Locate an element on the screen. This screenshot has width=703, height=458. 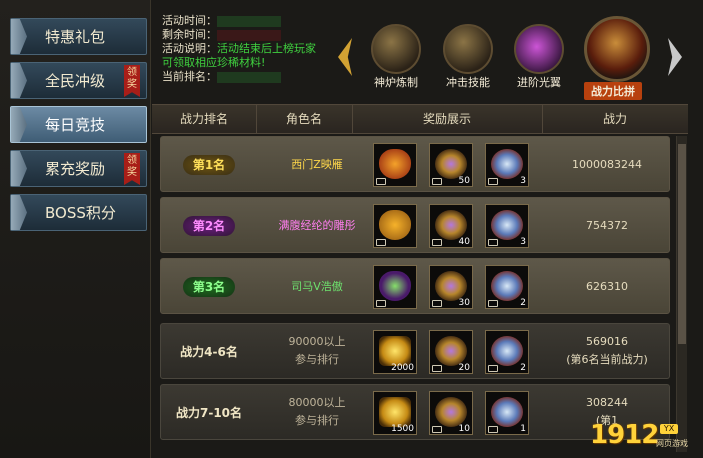
tab-furnace: 神炉炼制 is located at coordinates (396, 53).